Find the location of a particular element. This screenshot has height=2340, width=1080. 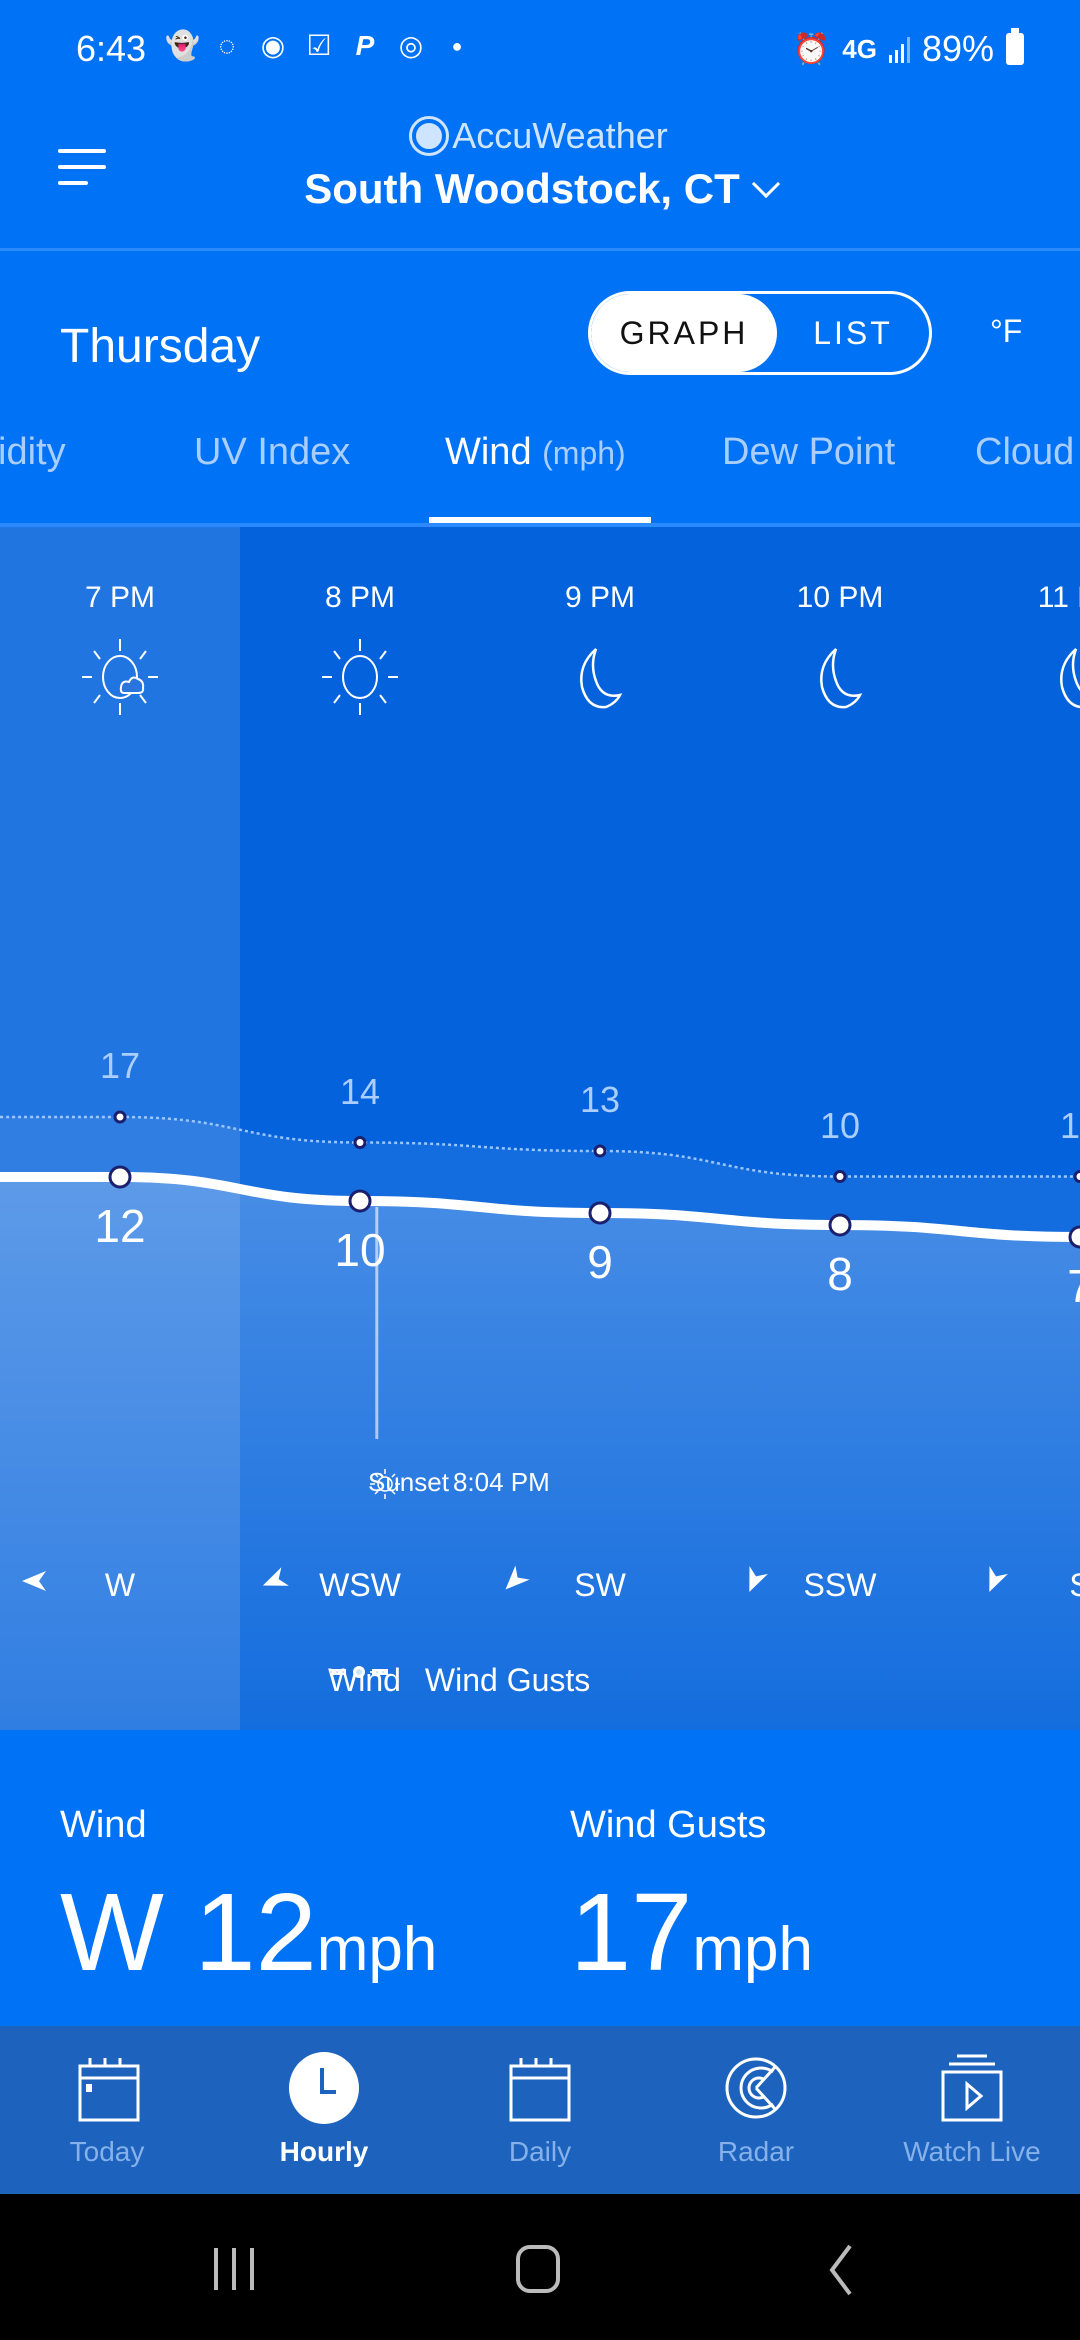

app-header: AccuWeather South Woodstock, CT is located at coordinates (540, 177).